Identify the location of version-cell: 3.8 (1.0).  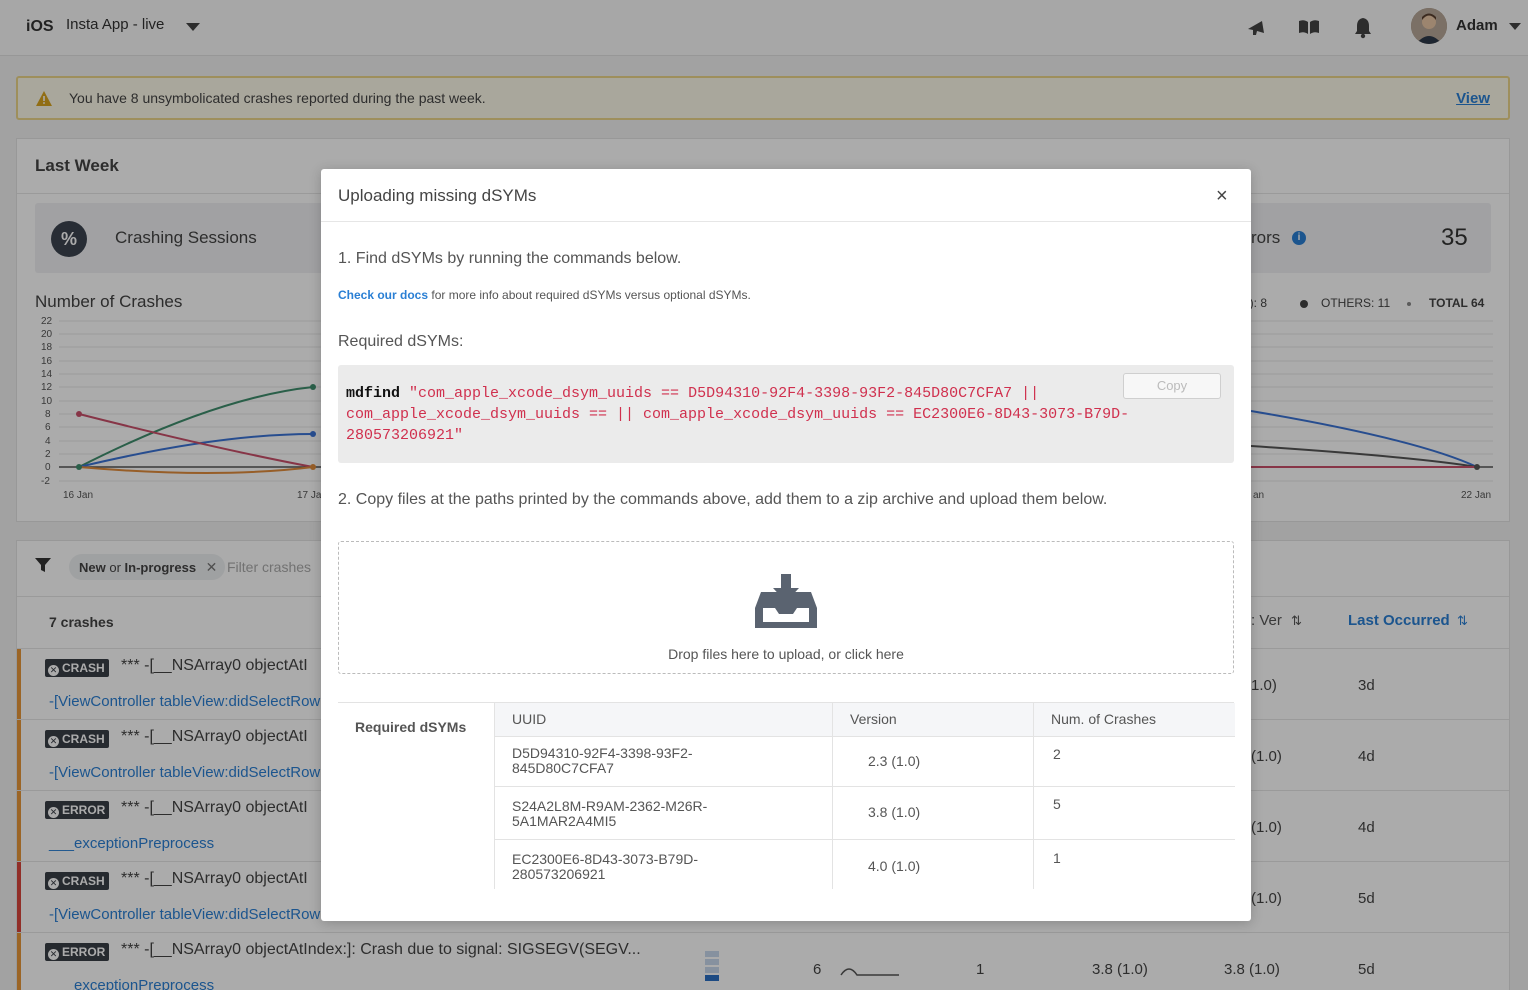
(894, 812).